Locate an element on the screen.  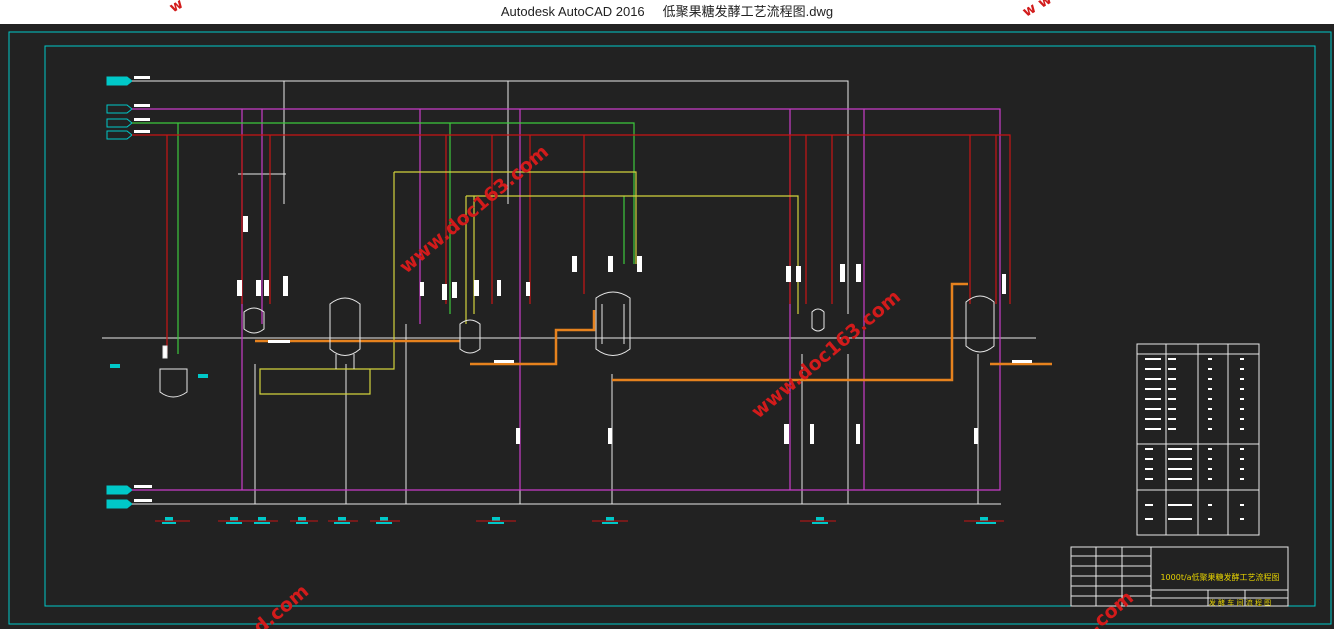
legend-entries is located at coordinates (1194, 439).